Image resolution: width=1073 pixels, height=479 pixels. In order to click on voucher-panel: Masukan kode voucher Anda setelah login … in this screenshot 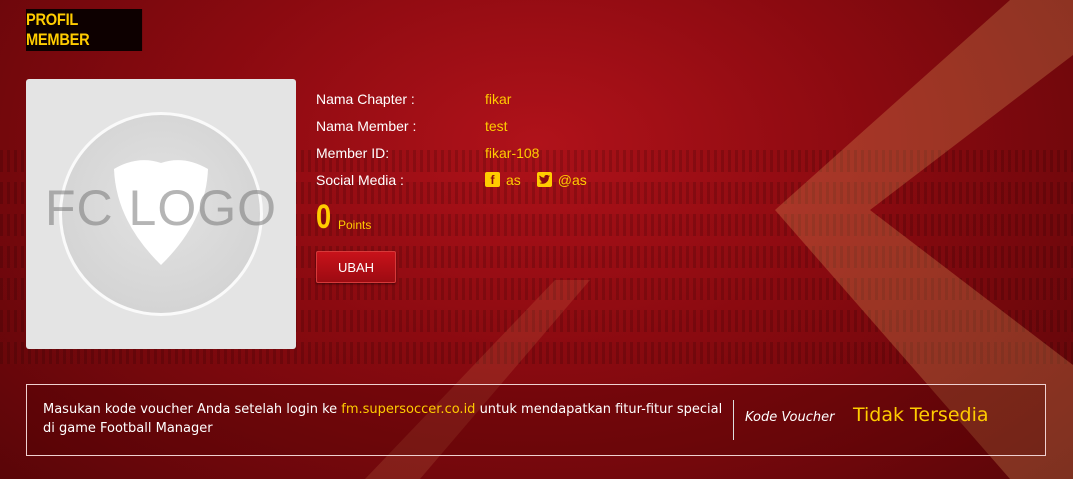, I will do `click(536, 420)`.